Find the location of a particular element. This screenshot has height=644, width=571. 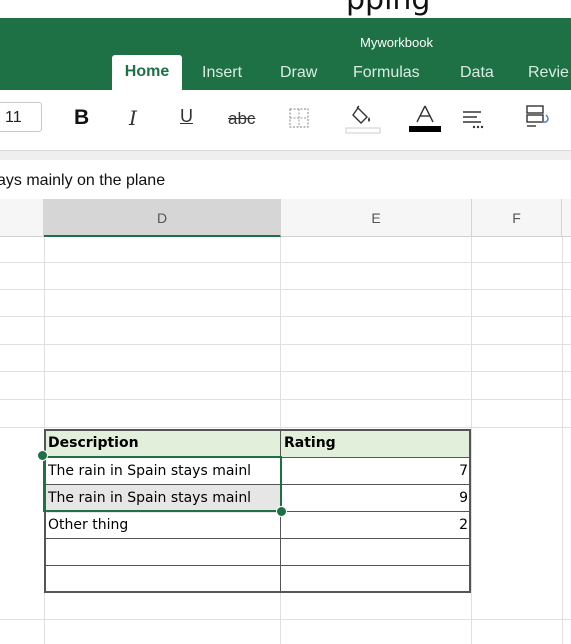

bold-button: B is located at coordinates (81, 118).